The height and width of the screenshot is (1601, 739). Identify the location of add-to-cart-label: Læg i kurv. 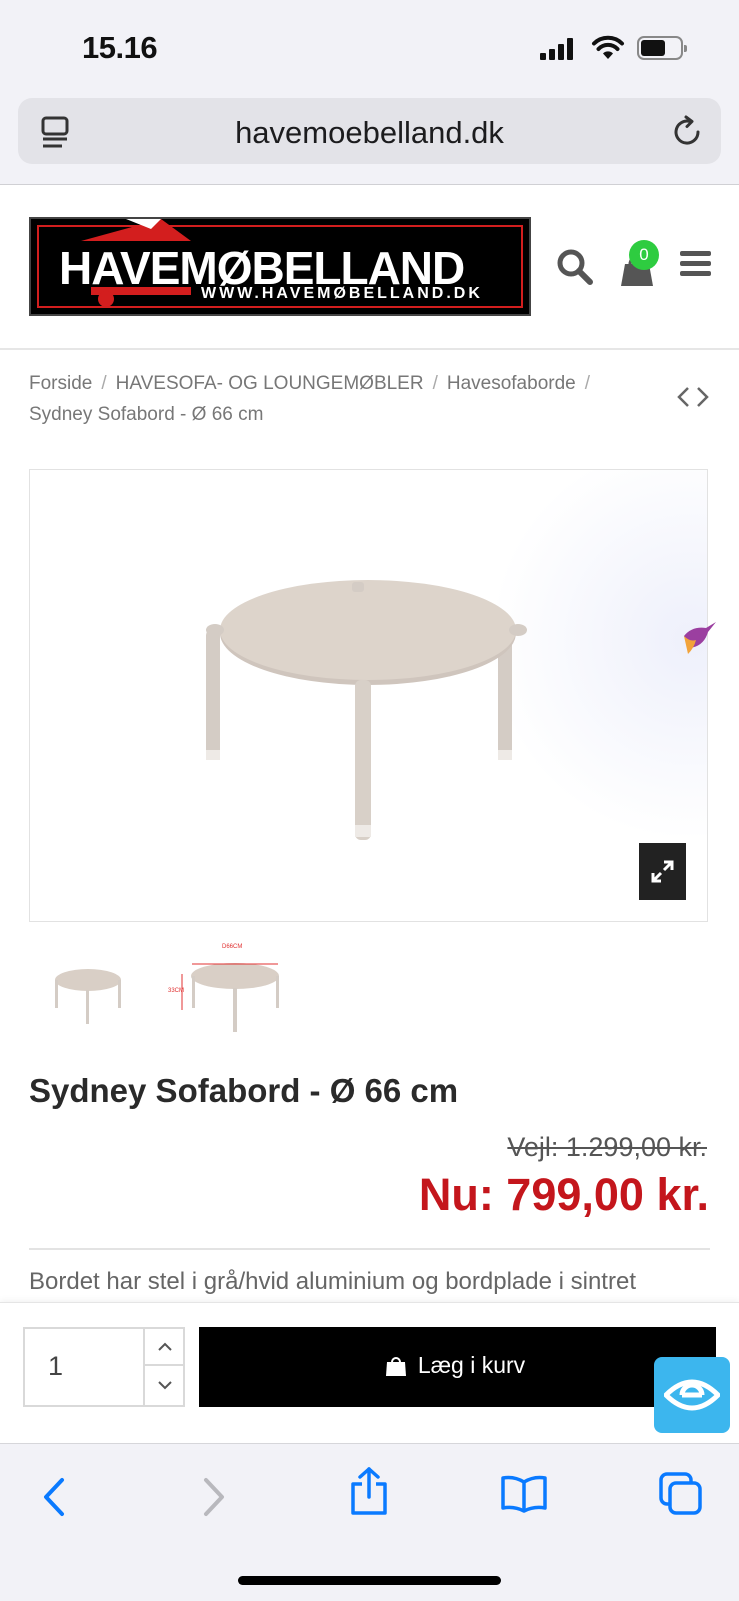
(471, 1365).